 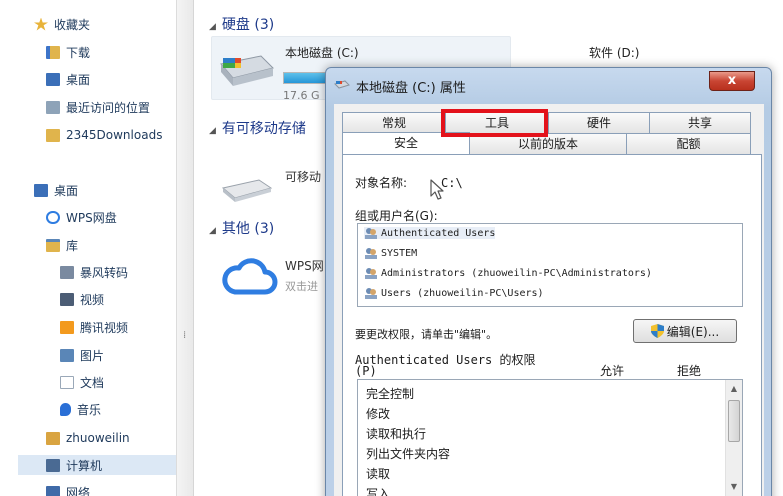 What do you see at coordinates (303, 176) in the screenshot?
I see `removable-drive-name: 可移动` at bounding box center [303, 176].